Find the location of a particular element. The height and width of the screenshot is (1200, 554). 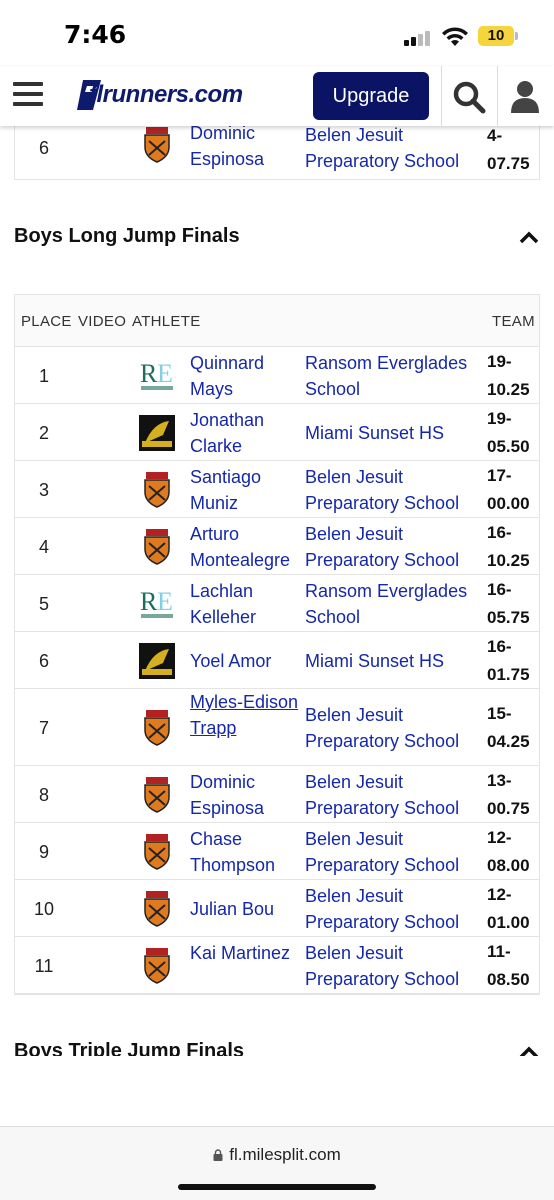

browser-url-bar: fl.milesplit.com is located at coordinates (277, 1163).